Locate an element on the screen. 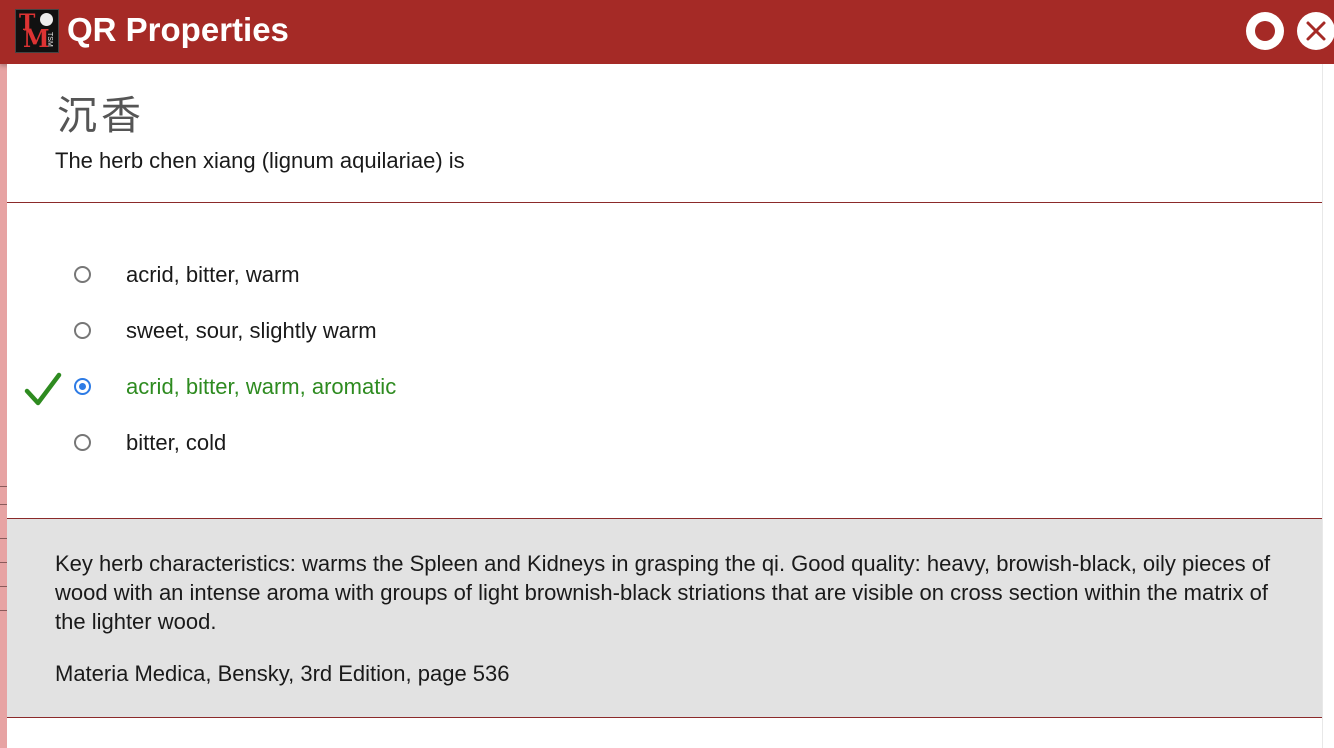  answer-label: acrid, bitter, warm, aromatic is located at coordinates (261, 386).